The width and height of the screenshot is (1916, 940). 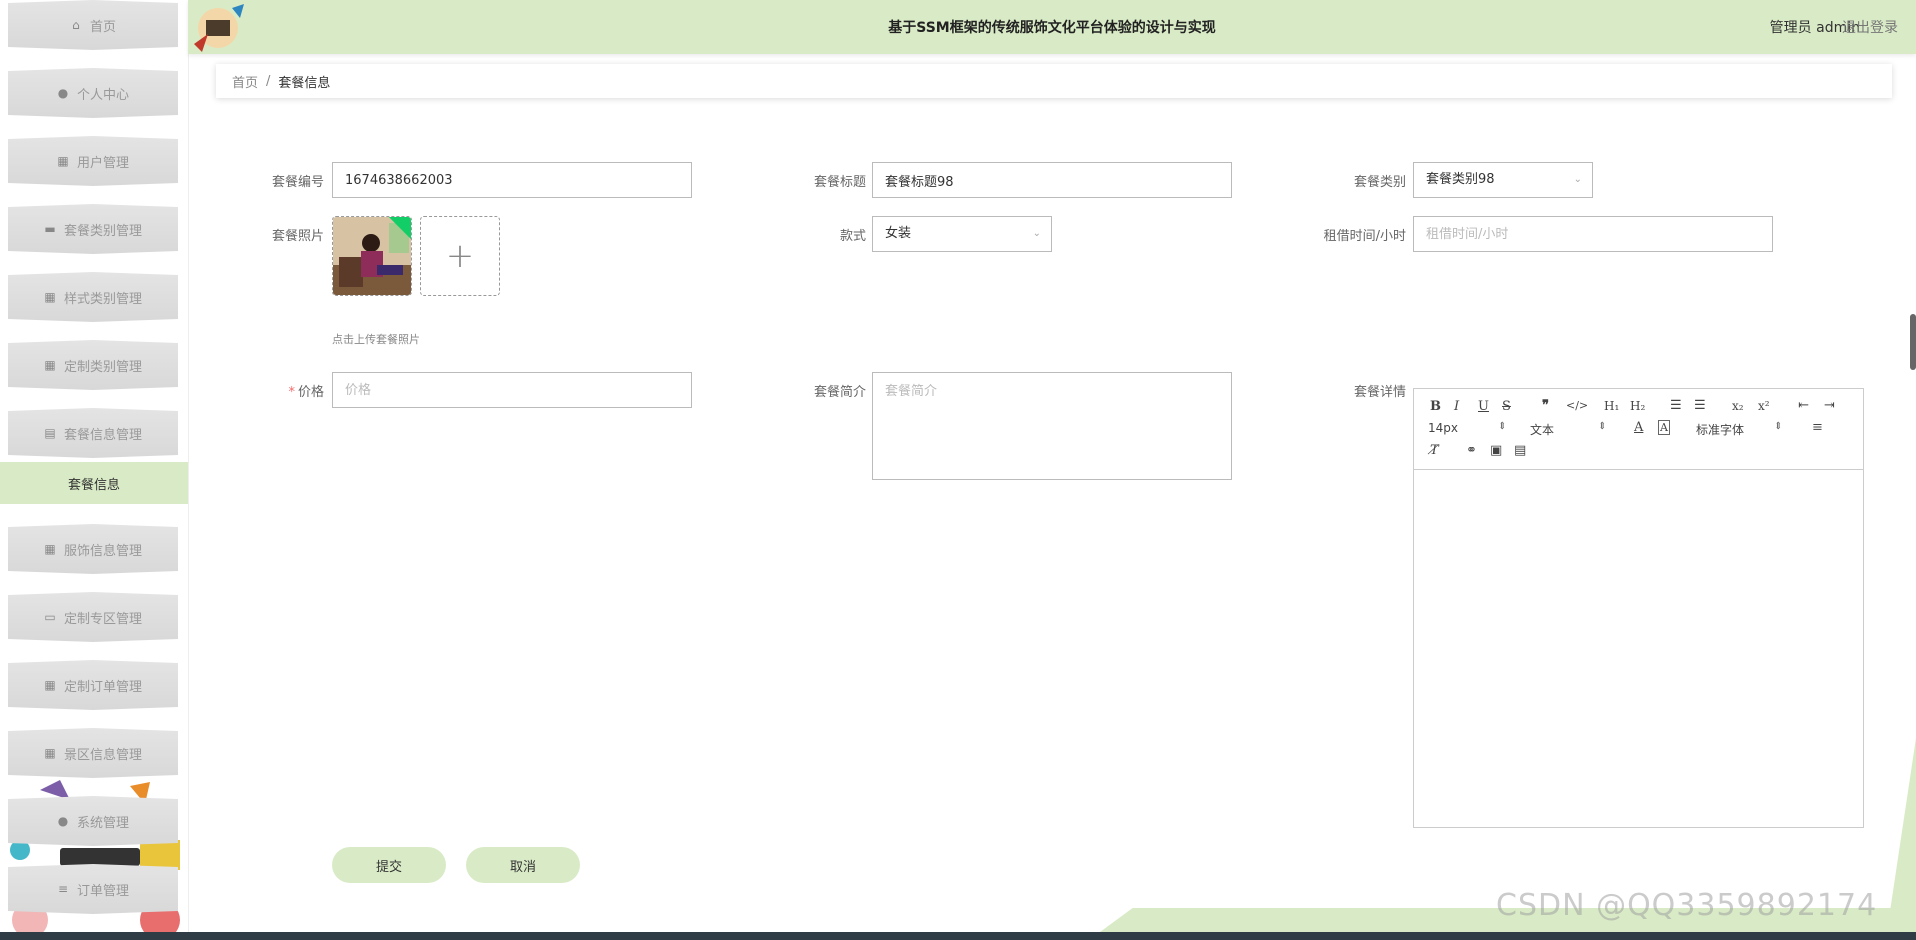 I want to click on heading2-icon: H₂, so click(x=1637, y=406).